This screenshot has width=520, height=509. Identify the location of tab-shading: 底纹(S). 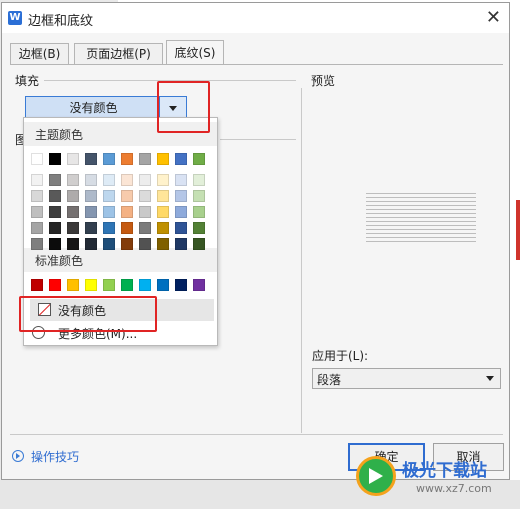
(195, 52).